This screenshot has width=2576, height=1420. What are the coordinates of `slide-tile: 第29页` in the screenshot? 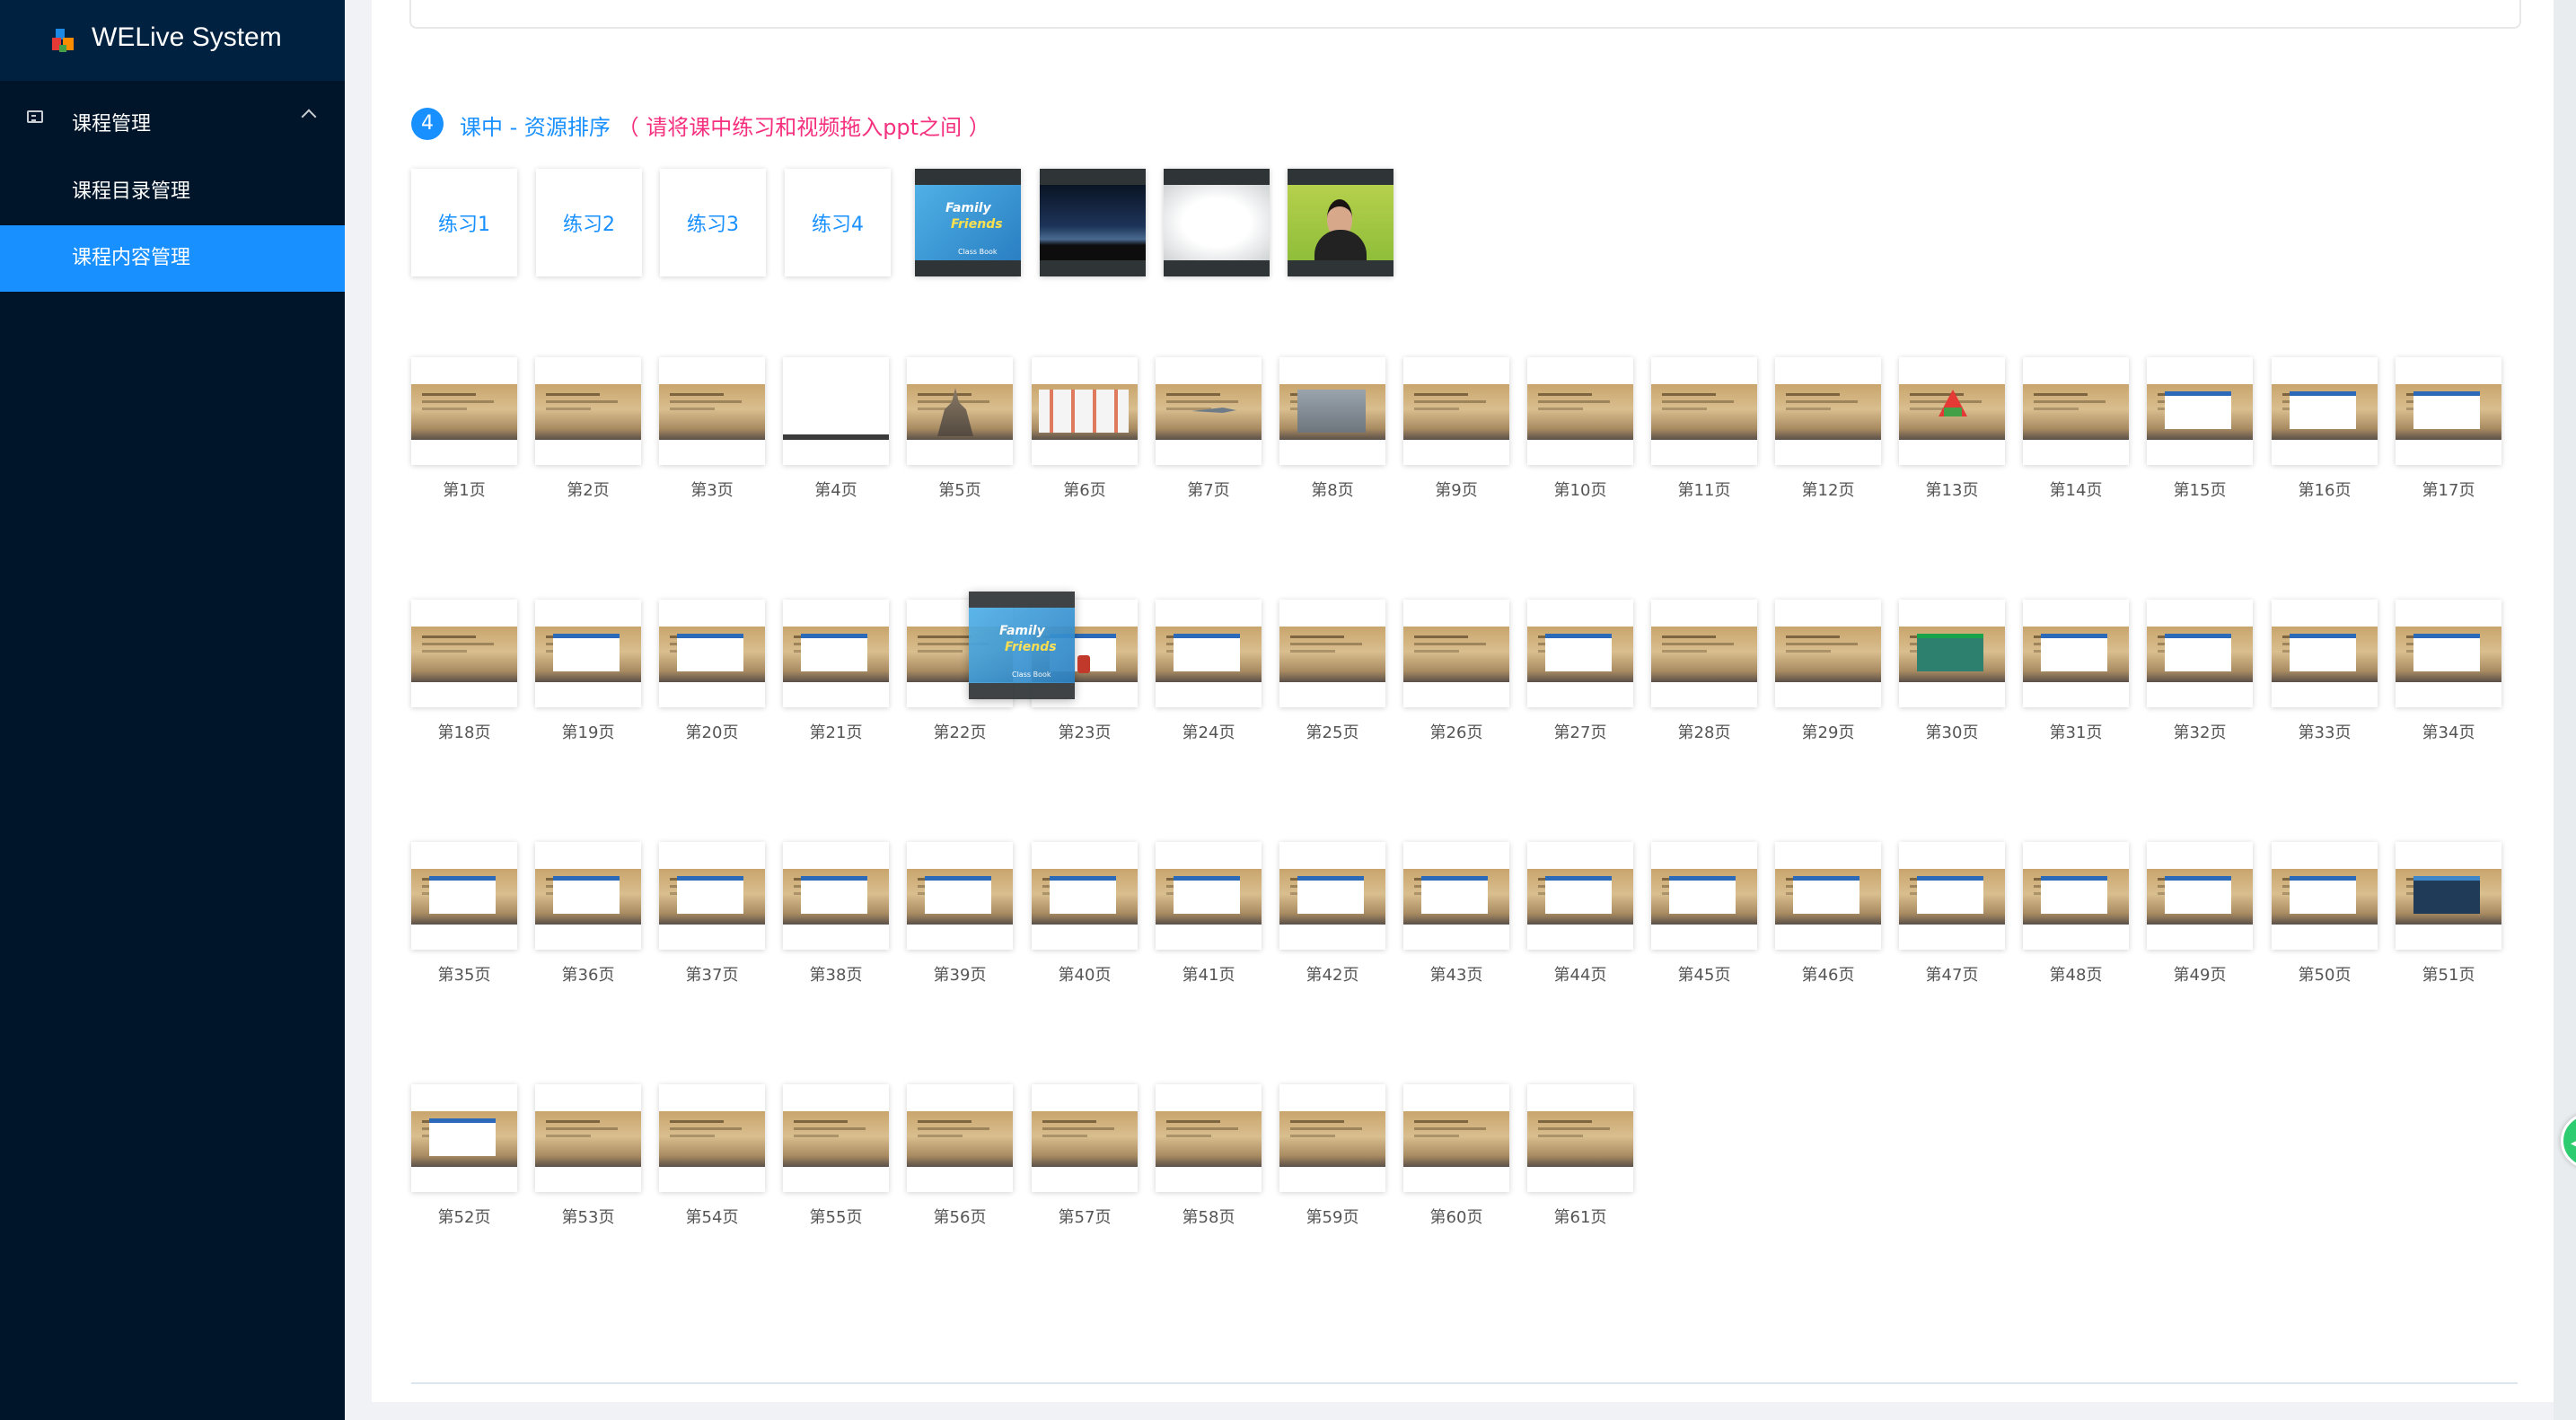 It's located at (1828, 671).